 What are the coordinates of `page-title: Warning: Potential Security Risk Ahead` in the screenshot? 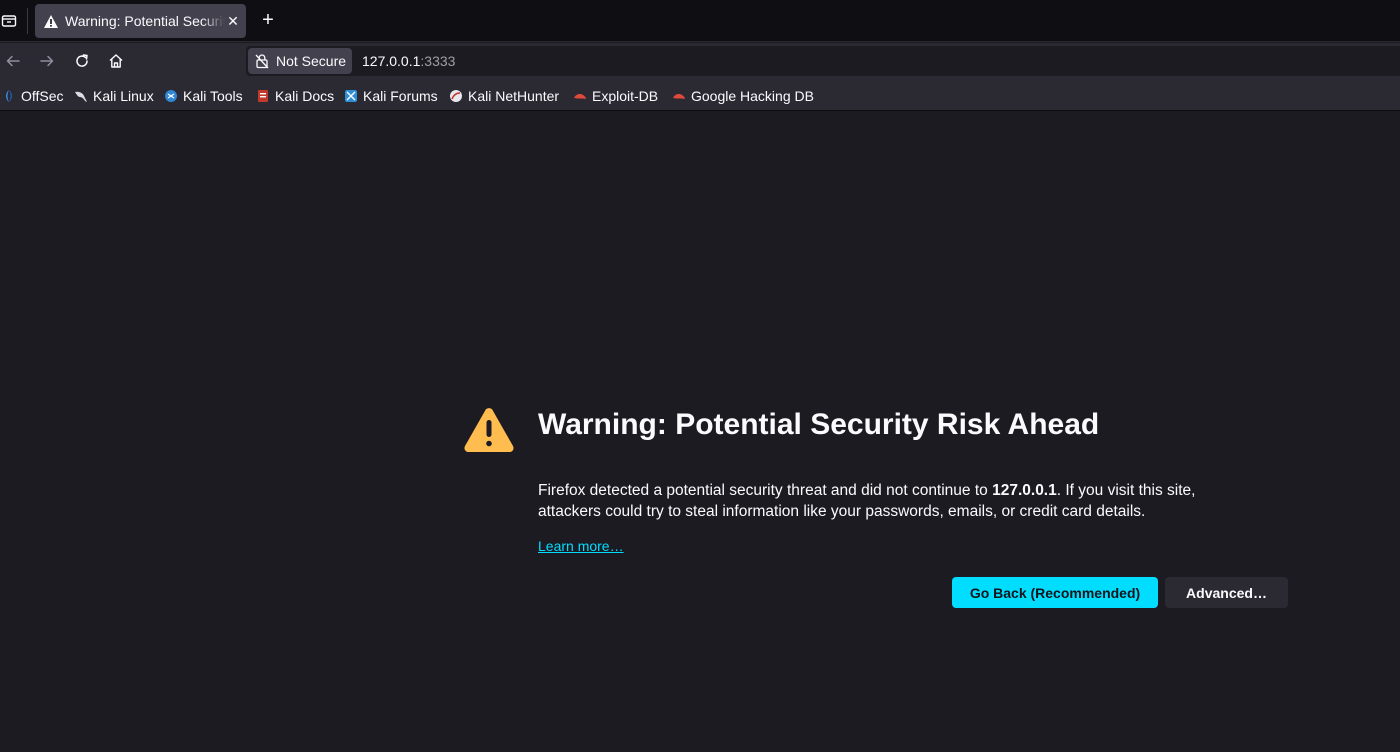 It's located at (819, 424).